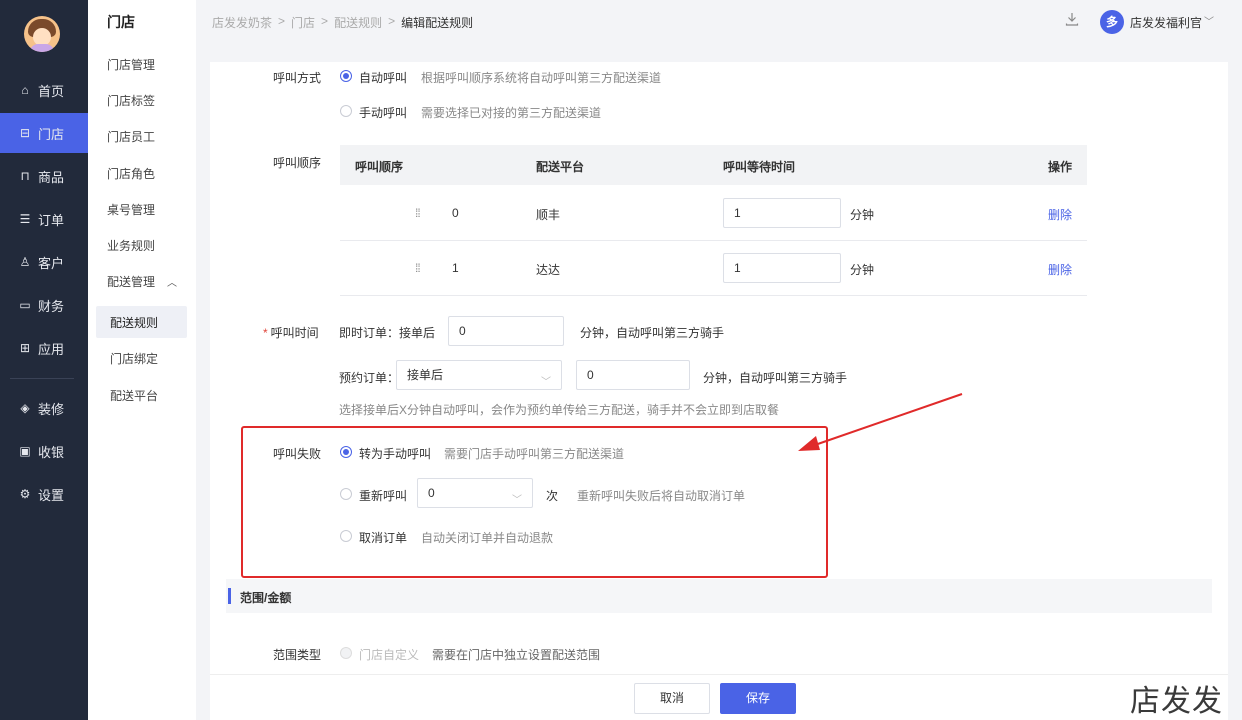 The image size is (1242, 720). I want to click on range-type-label: 范围类型, so click(297, 655).